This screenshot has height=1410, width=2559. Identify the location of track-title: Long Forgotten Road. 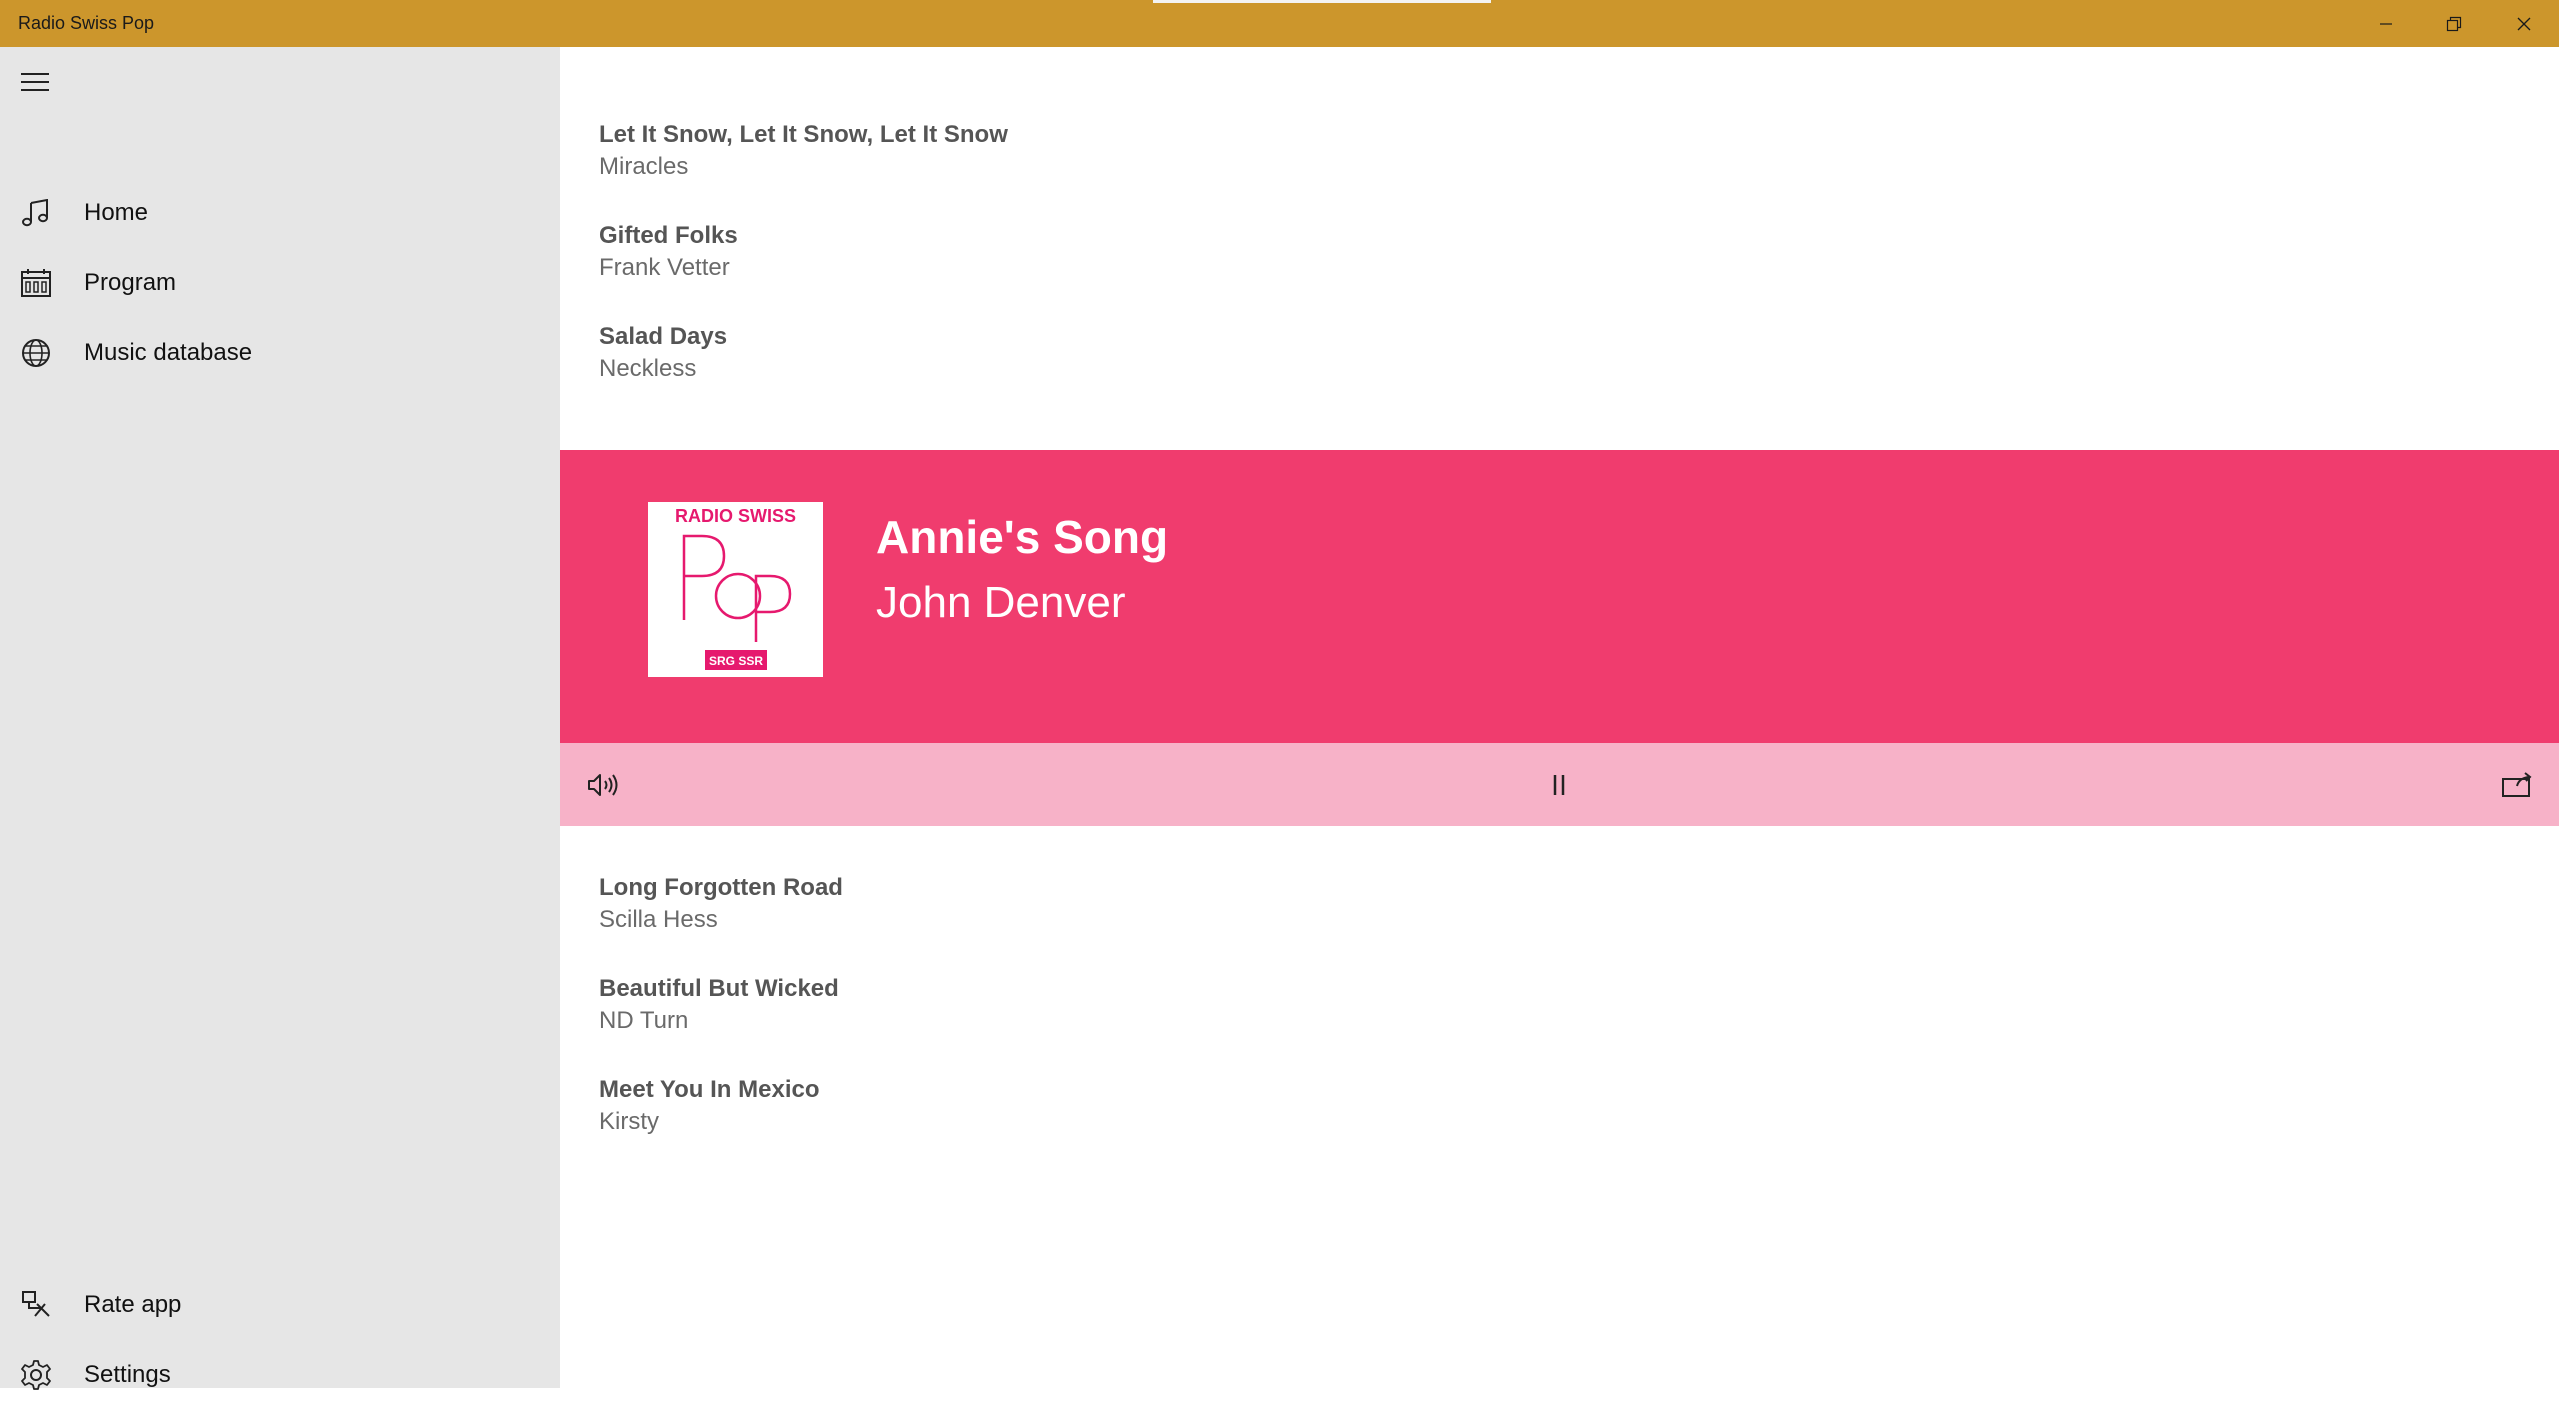
(721, 887).